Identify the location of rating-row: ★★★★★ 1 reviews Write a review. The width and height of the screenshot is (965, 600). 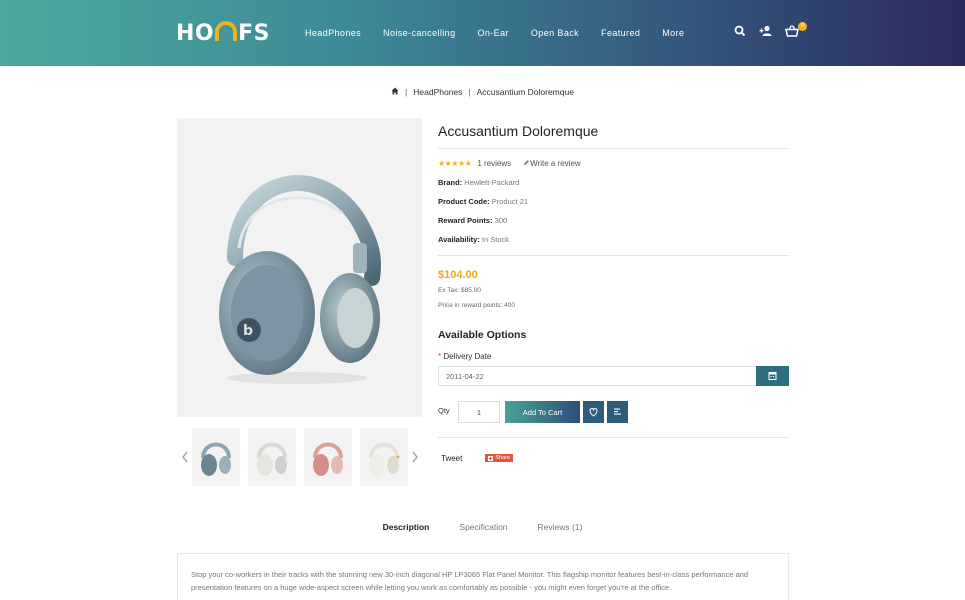
(613, 163).